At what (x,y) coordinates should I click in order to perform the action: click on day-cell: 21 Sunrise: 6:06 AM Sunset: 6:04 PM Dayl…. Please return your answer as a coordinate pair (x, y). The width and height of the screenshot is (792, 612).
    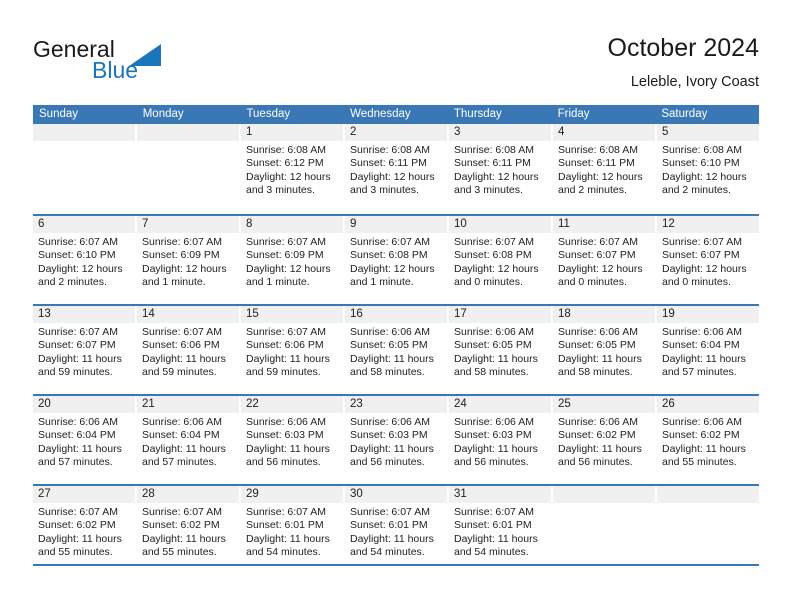
    Looking at the image, I should click on (188, 440).